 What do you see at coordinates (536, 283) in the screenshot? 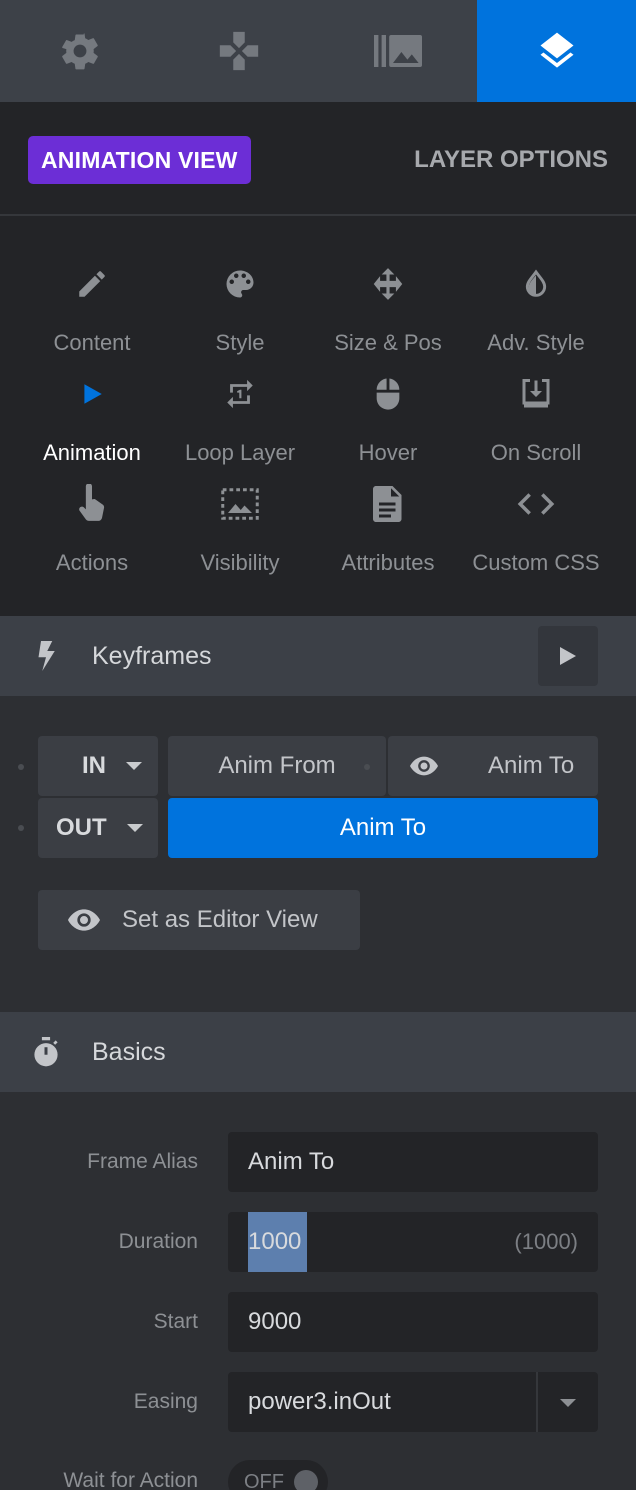
I see `drop-icon` at bounding box center [536, 283].